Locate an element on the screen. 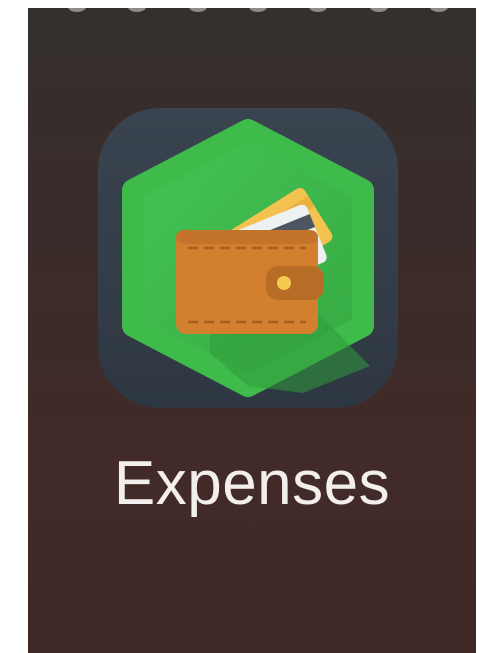 This screenshot has width=479, height=653. app-label: Expenses is located at coordinates (252, 483).